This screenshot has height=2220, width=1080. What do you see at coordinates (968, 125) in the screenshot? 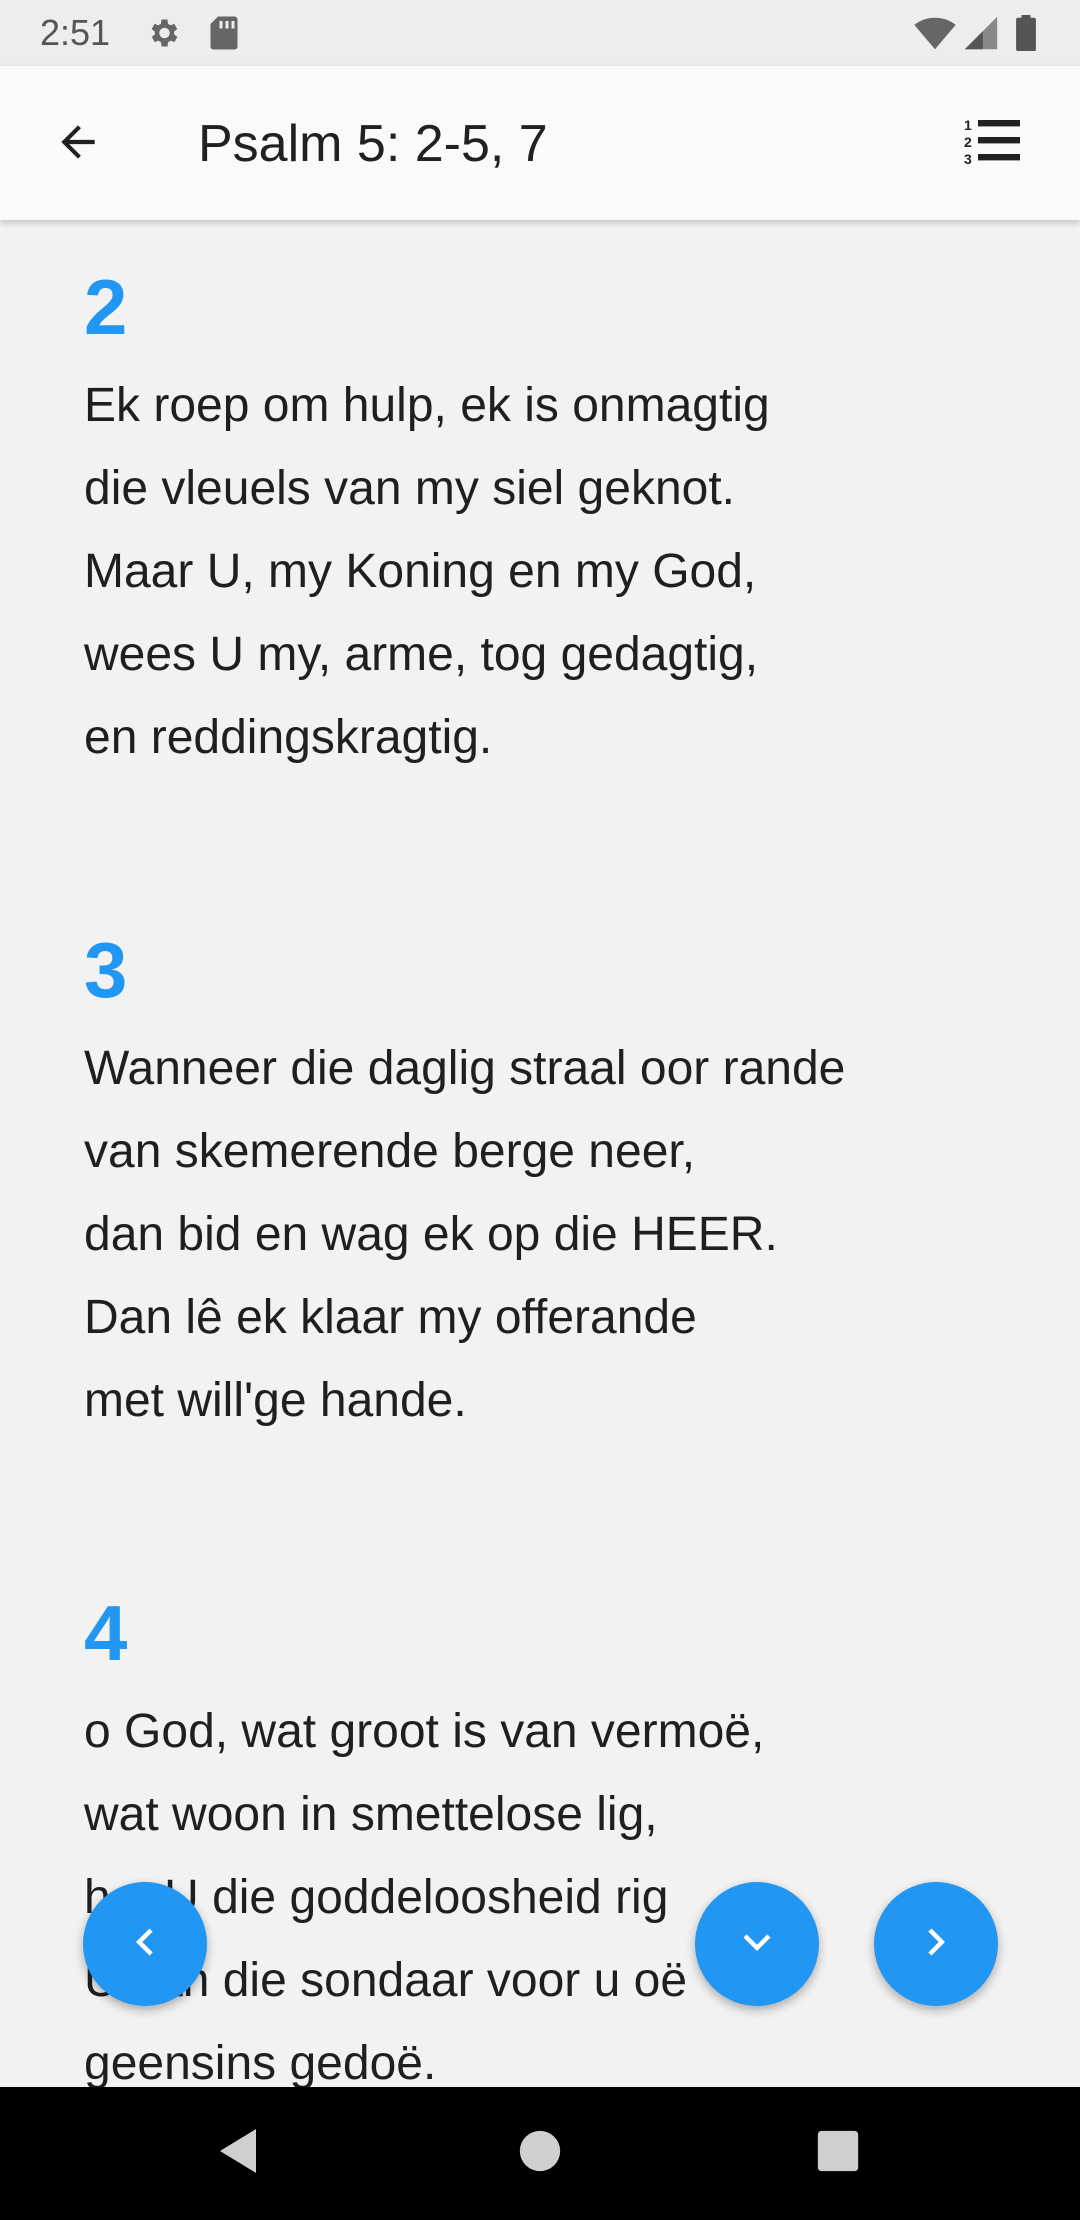
I see `svg-text: 1` at bounding box center [968, 125].